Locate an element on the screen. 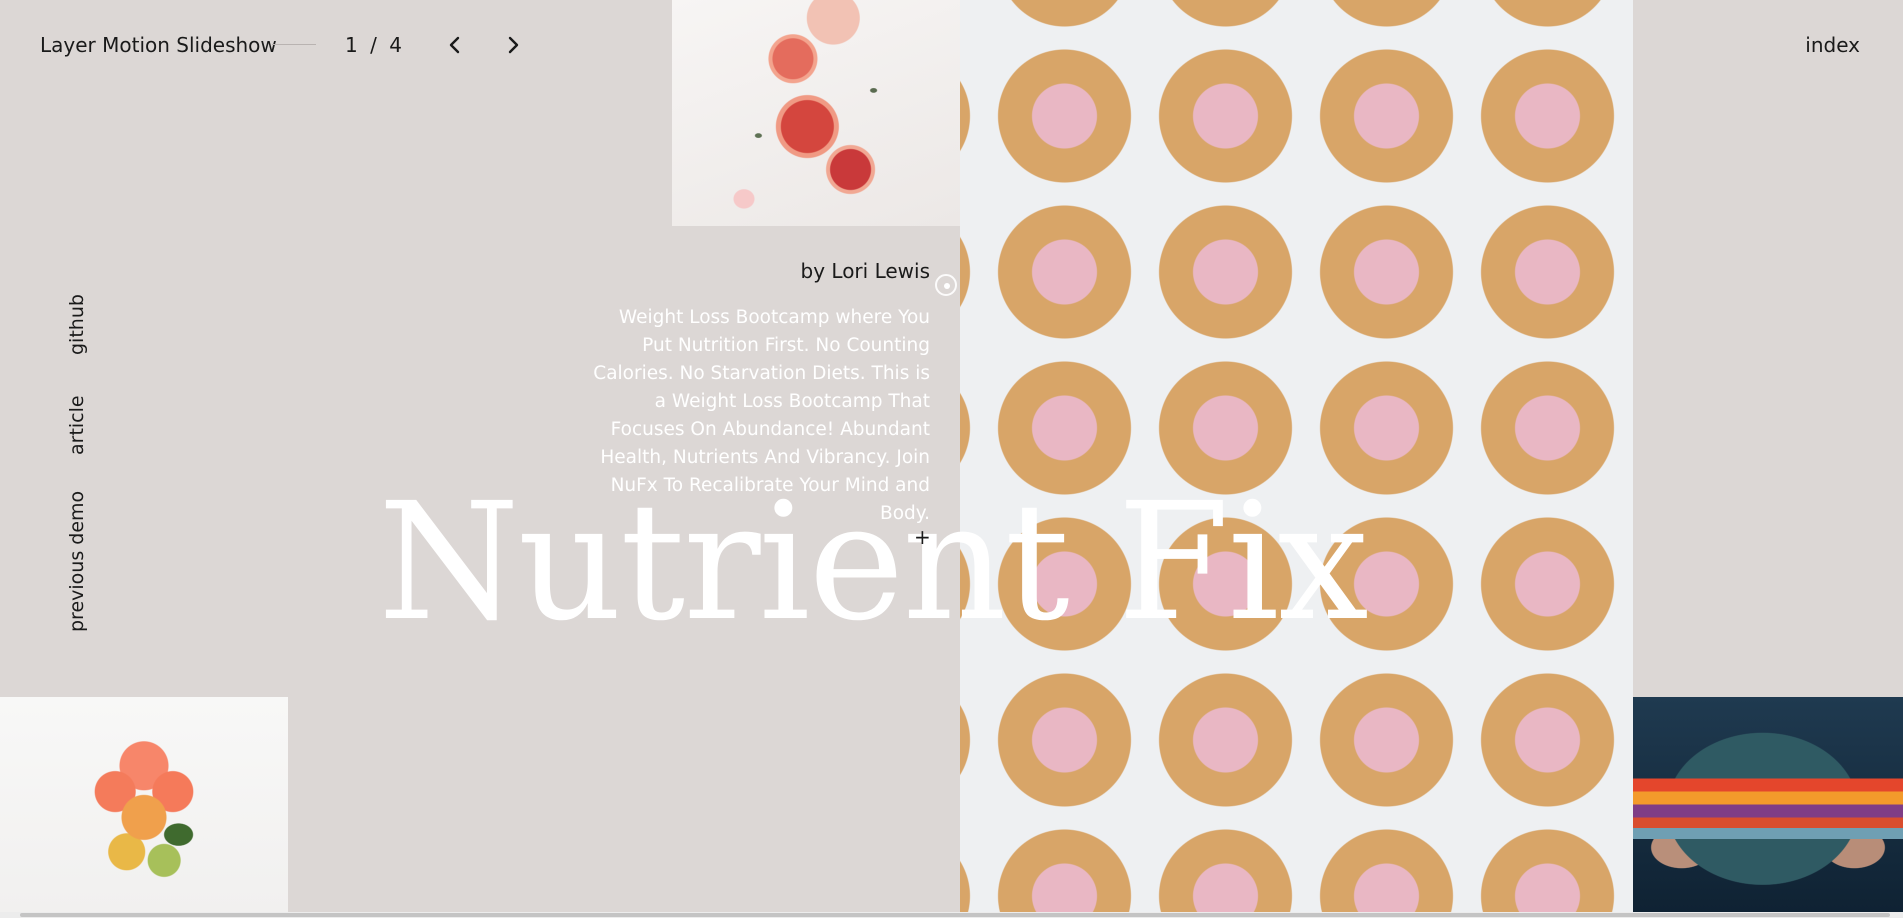 The height and width of the screenshot is (918, 1903). slide-title: Nutrient Fix is located at coordinates (873, 563).